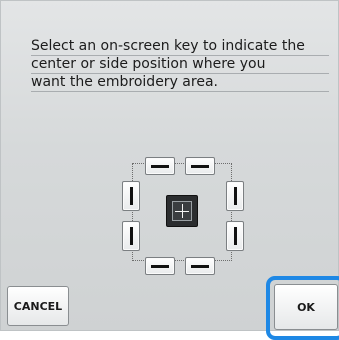  What do you see at coordinates (38, 306) in the screenshot?
I see `cancel-button: CANCEL` at bounding box center [38, 306].